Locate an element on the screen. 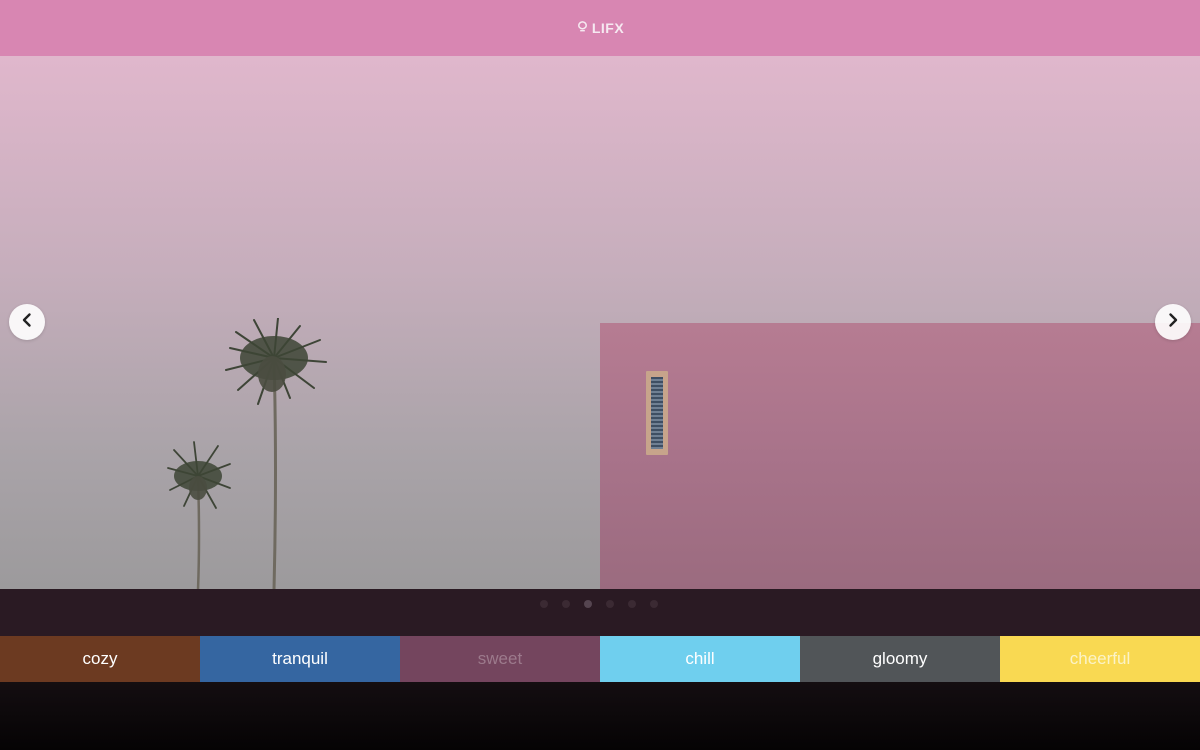 The image size is (1200, 750). mood-label: cozy is located at coordinates (100, 658).